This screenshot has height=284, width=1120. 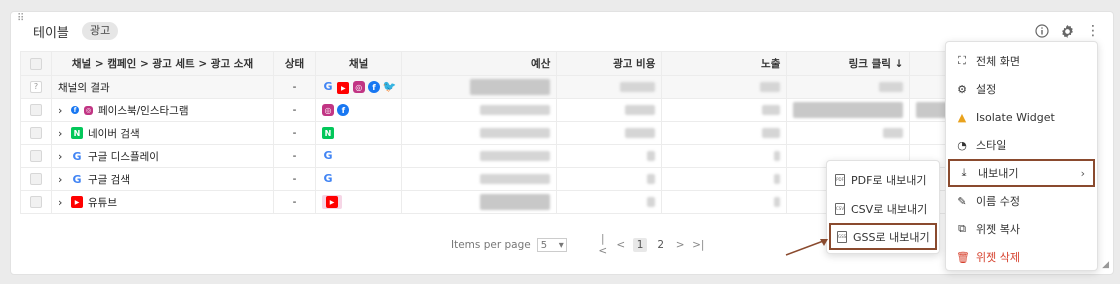 What do you see at coordinates (22, 20) in the screenshot?
I see `drag-handle-icon: ⠿` at bounding box center [22, 20].